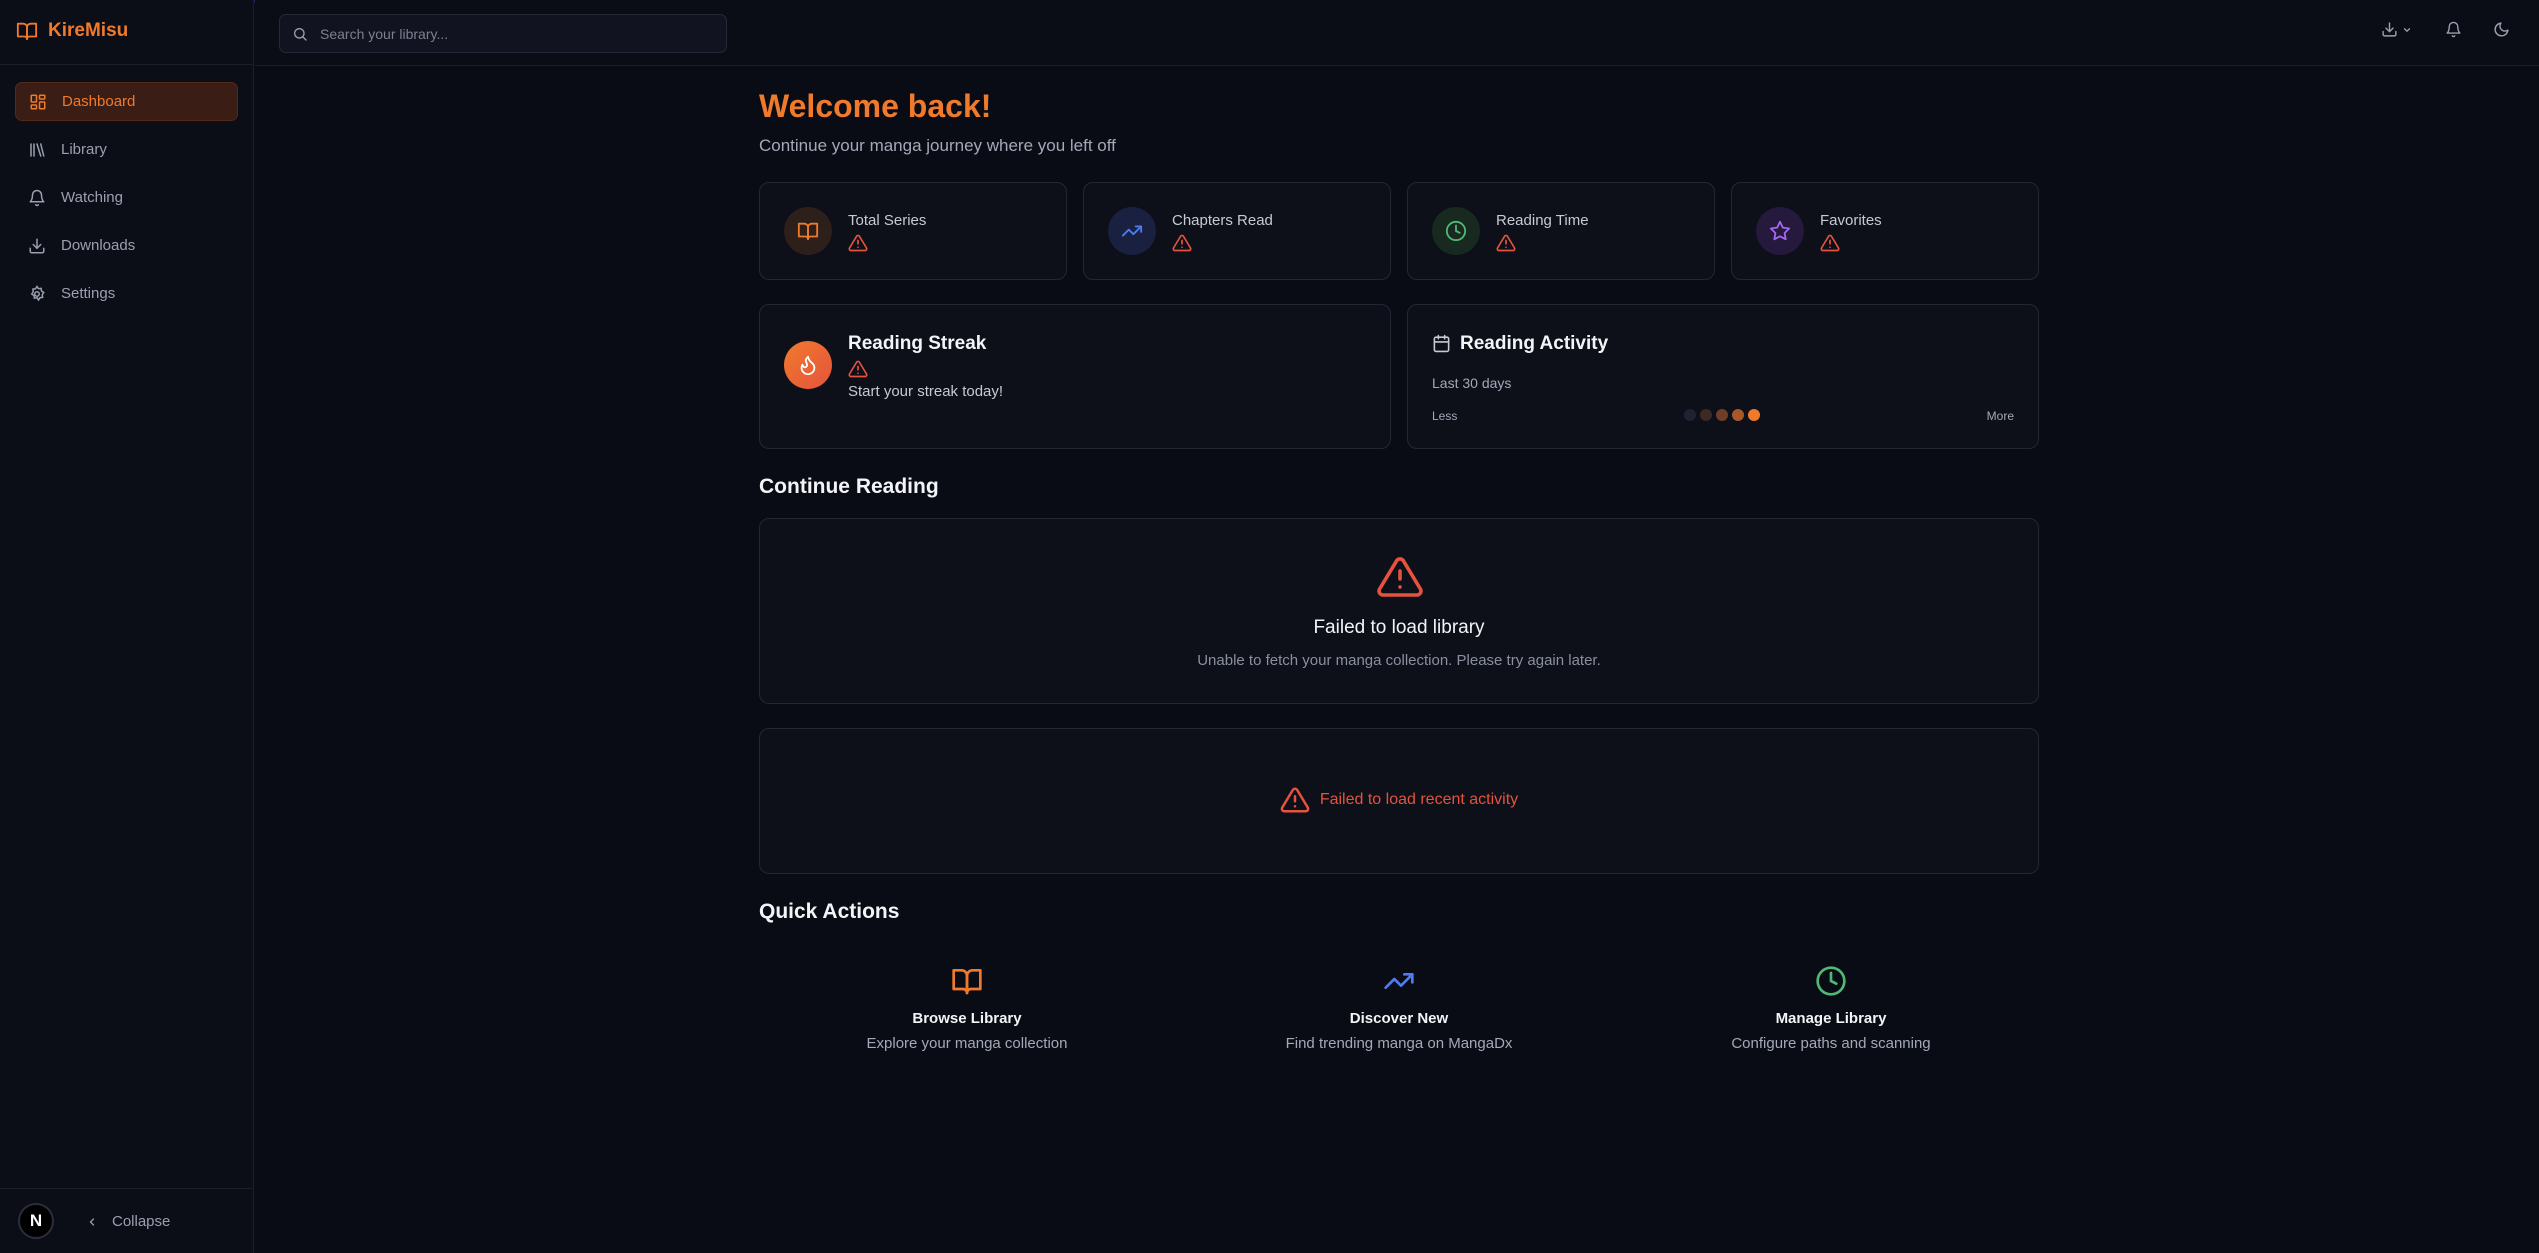 The height and width of the screenshot is (1253, 2539). I want to click on activity-title: Reading Activity, so click(1534, 343).